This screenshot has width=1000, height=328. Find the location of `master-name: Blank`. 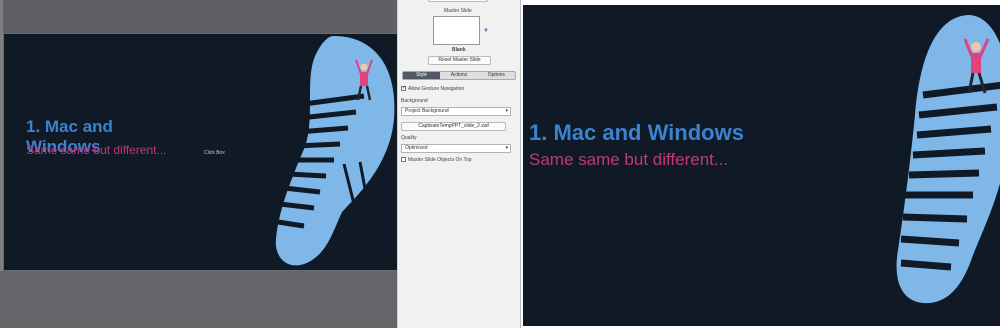

master-name: Blank is located at coordinates (459, 50).